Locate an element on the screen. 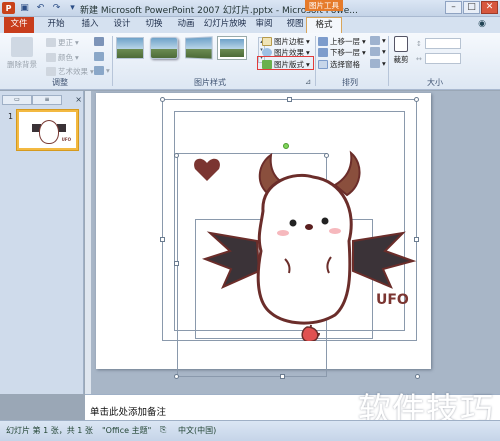  ufo-text: UFO is located at coordinates (392, 300).